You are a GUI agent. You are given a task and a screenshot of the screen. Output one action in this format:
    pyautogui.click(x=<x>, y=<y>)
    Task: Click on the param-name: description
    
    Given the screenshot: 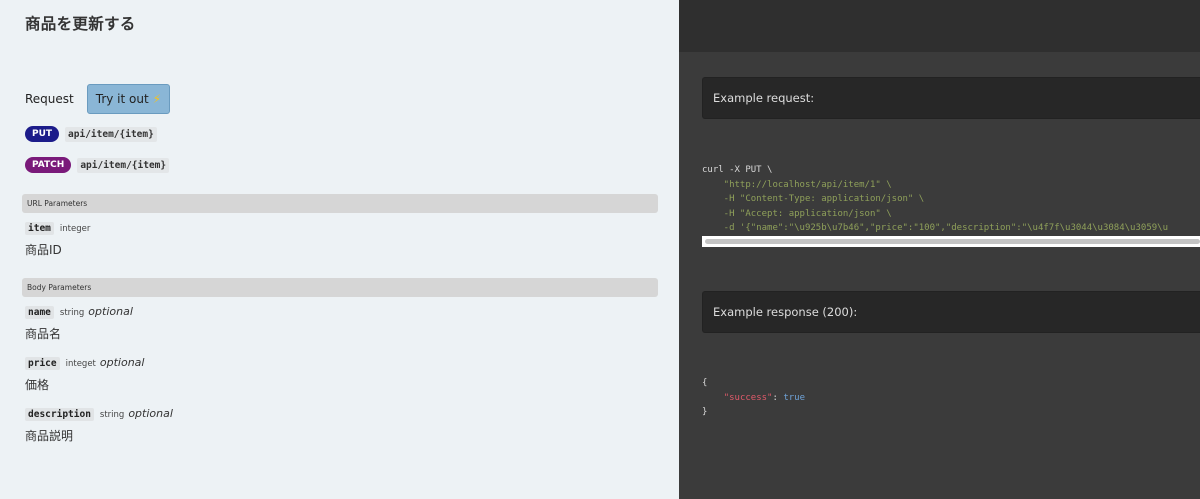 What is the action you would take?
    pyautogui.click(x=59, y=414)
    